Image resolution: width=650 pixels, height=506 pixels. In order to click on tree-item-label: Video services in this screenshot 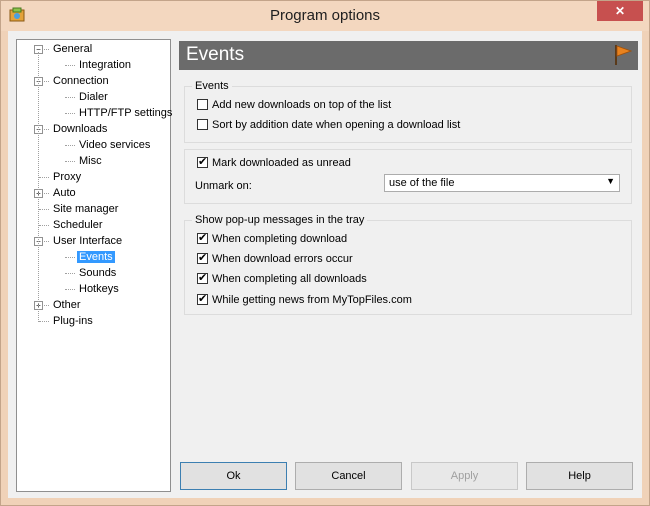, I will do `click(115, 145)`.